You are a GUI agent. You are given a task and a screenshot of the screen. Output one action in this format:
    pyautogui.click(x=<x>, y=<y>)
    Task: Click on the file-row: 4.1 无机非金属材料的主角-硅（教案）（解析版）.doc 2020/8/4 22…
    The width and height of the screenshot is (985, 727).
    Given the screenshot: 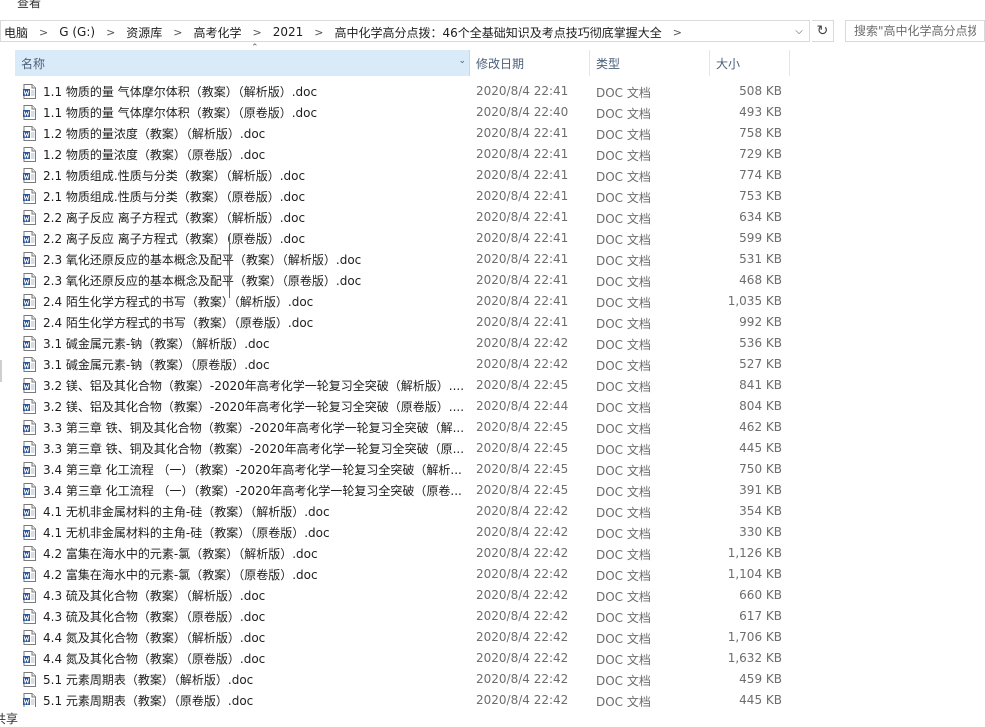 What is the action you would take?
    pyautogui.click(x=405, y=511)
    